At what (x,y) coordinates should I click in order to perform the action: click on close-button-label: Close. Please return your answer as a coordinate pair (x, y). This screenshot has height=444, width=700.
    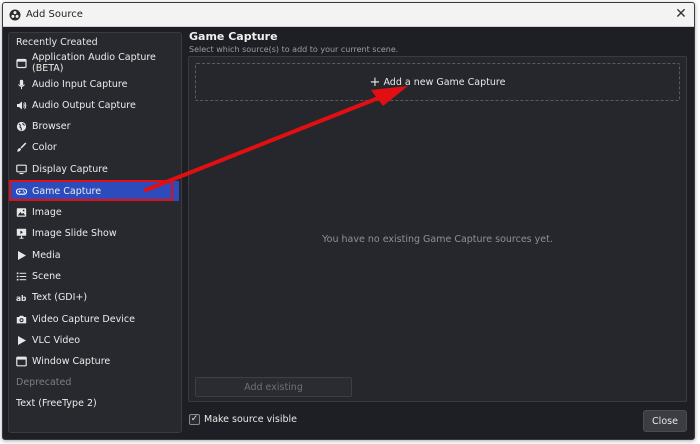
    Looking at the image, I should click on (665, 421).